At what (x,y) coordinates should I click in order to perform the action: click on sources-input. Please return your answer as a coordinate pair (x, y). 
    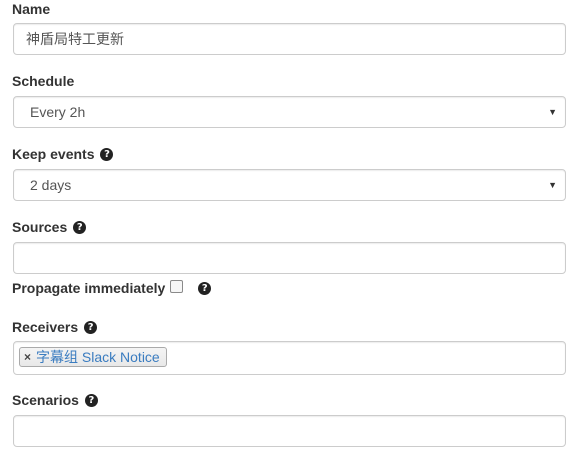
    Looking at the image, I should click on (289, 258).